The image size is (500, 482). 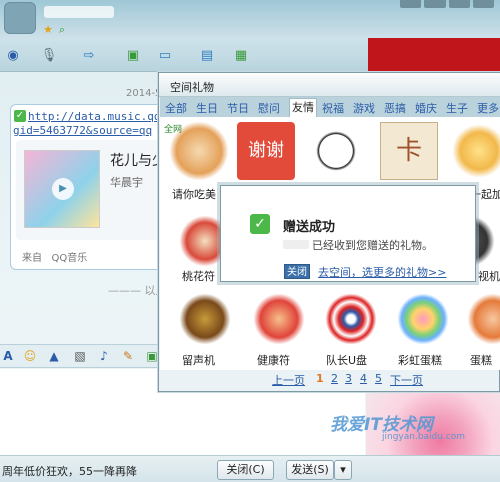 What do you see at coordinates (30, 356) in the screenshot?
I see `emoji-icon: ☺` at bounding box center [30, 356].